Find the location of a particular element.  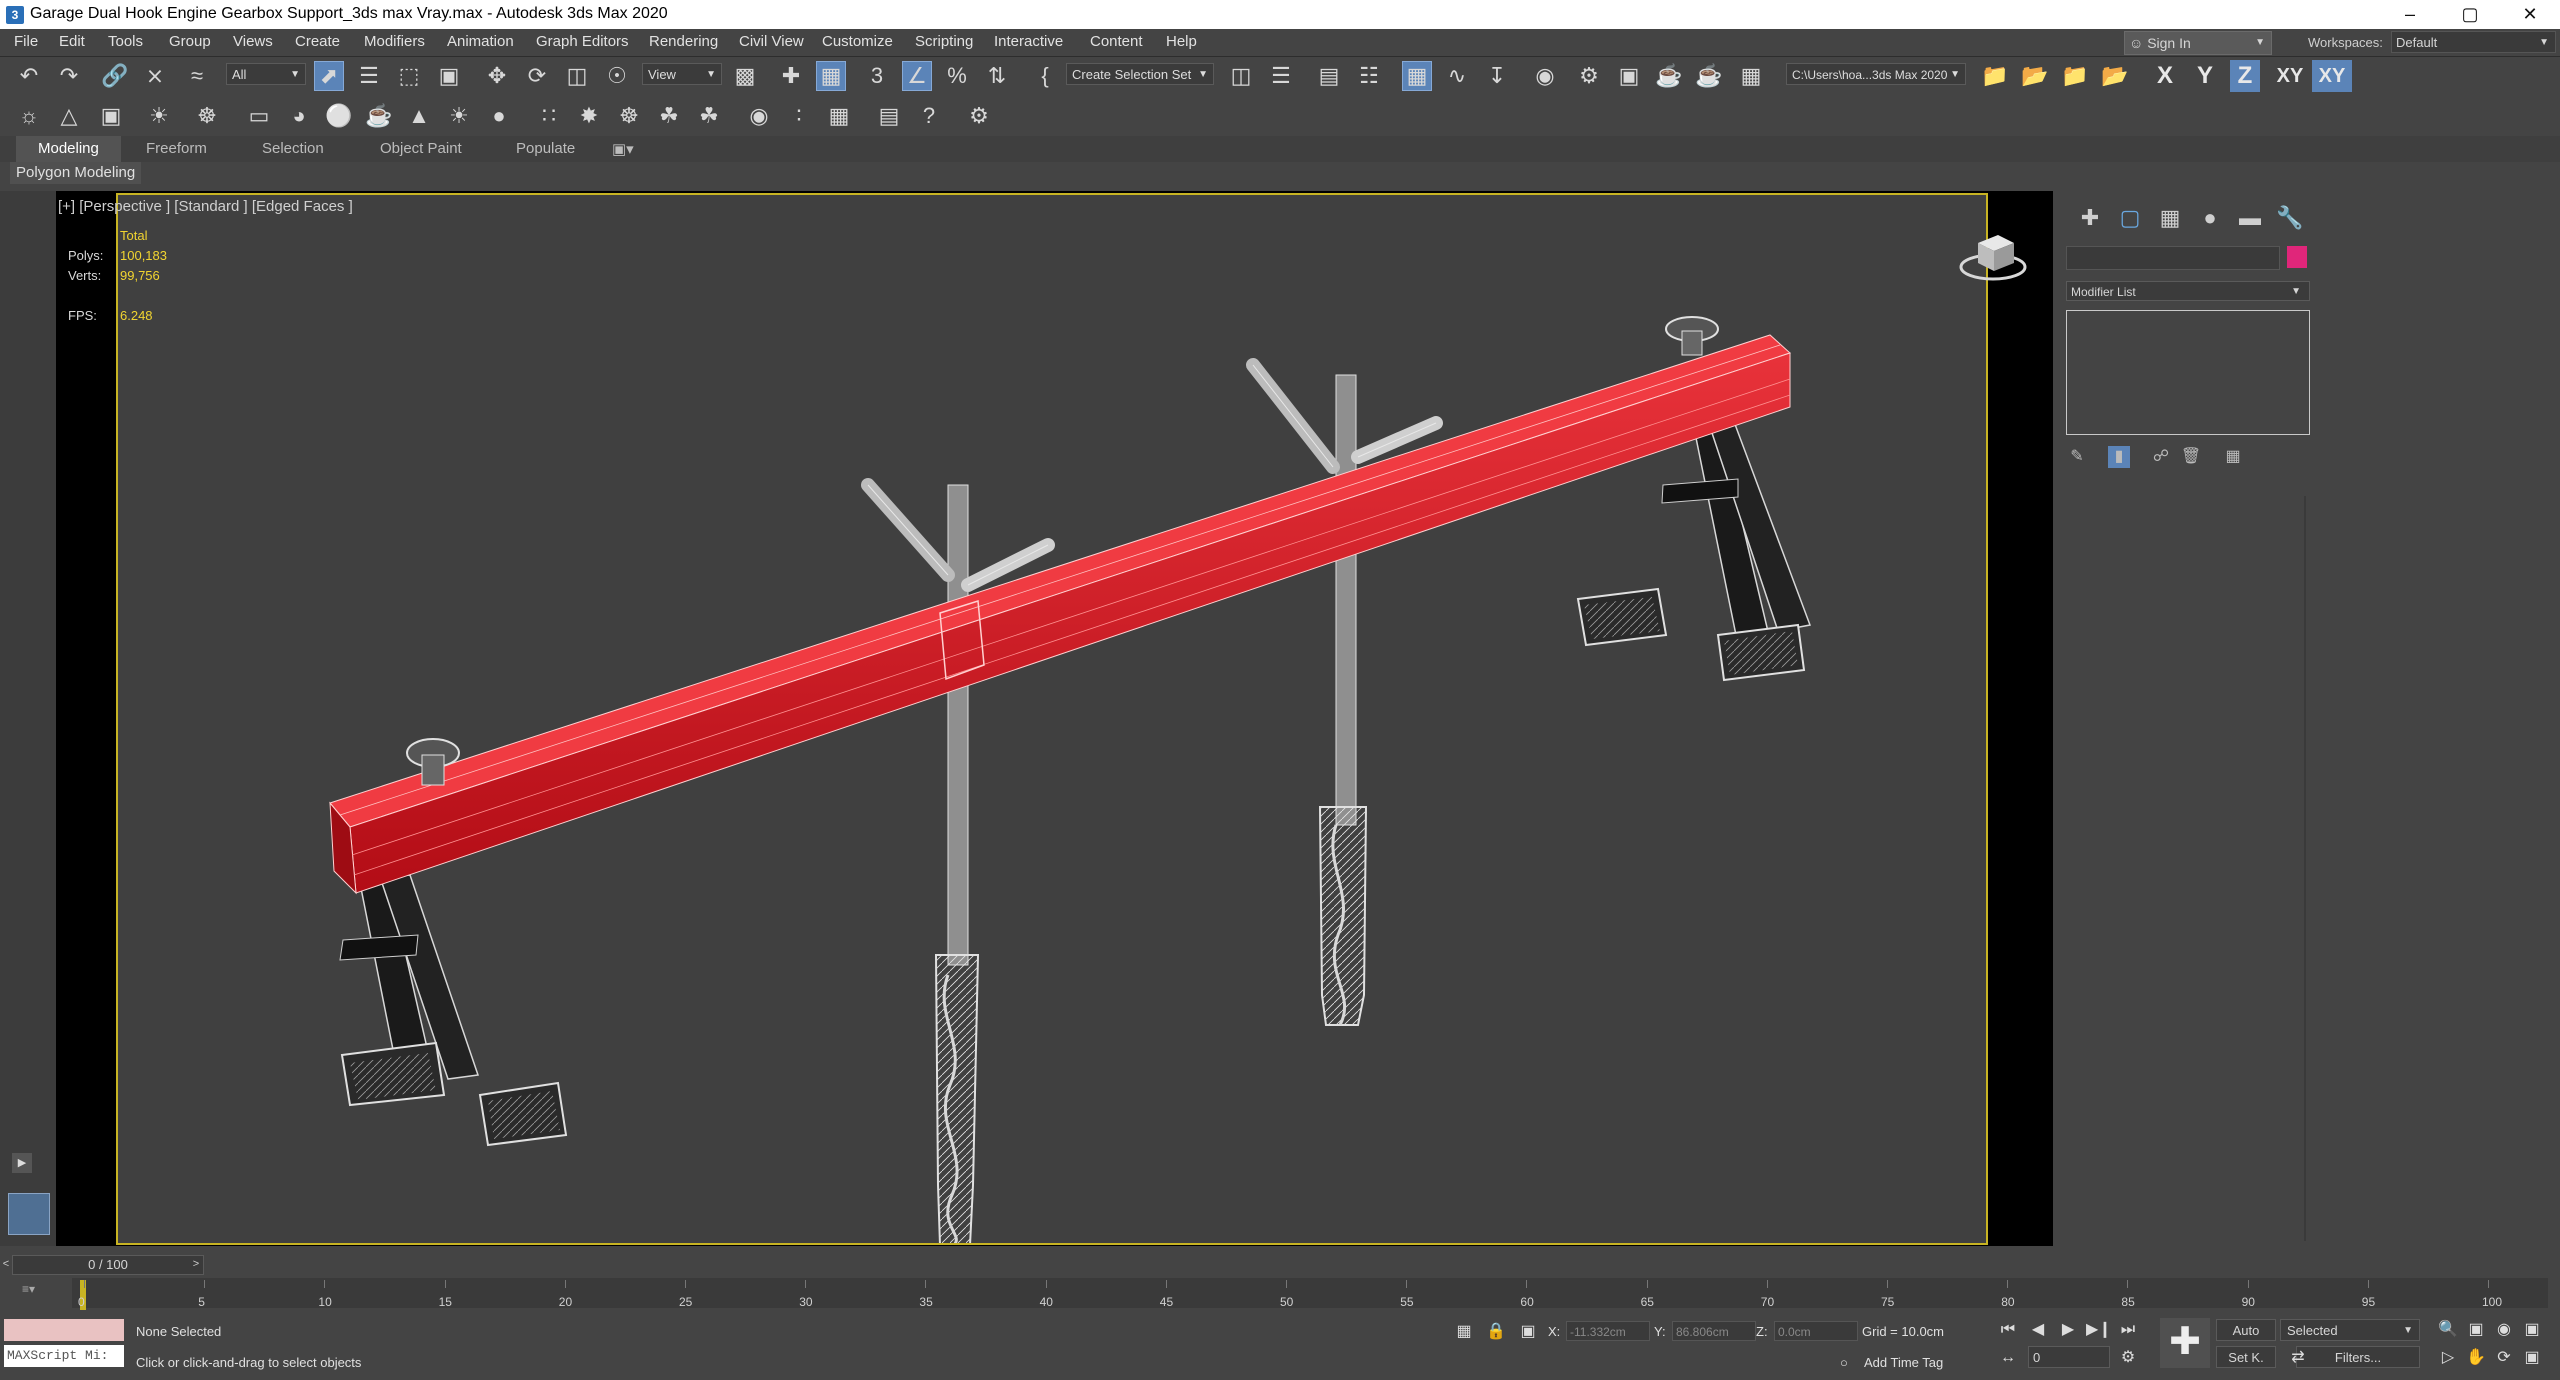

left-stand is located at coordinates (453, 1009).